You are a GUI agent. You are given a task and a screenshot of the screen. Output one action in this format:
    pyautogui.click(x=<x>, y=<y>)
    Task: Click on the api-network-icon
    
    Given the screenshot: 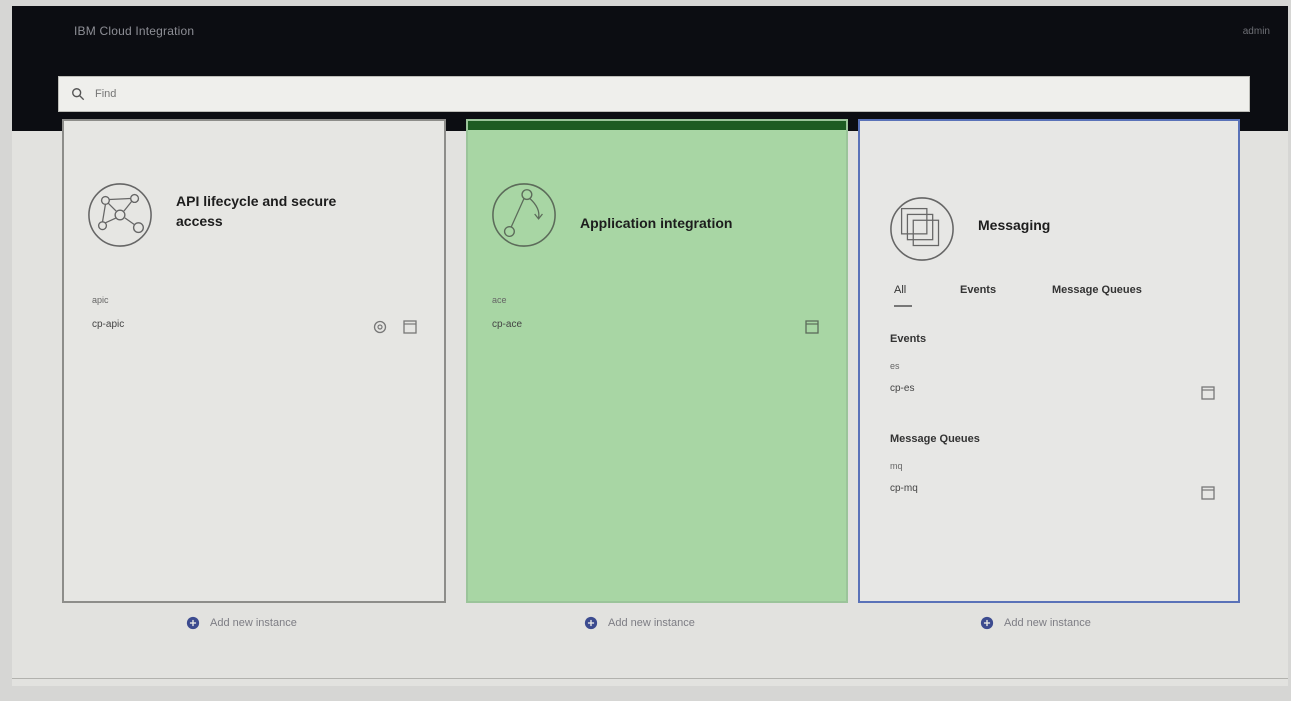 What is the action you would take?
    pyautogui.click(x=120, y=215)
    